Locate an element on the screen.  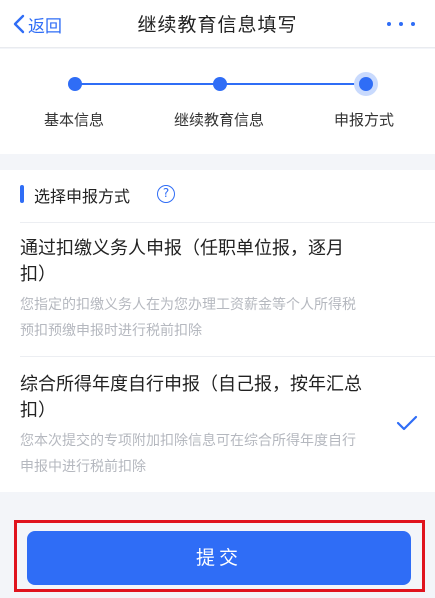
step-label-basic: 基本信息 is located at coordinates (74, 120).